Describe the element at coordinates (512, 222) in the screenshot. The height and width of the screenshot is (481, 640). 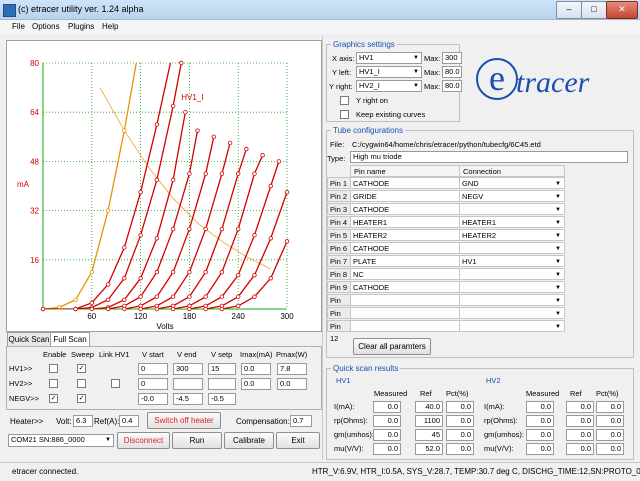
I see `pin-connection-select: HEATER1 ▼` at that location.